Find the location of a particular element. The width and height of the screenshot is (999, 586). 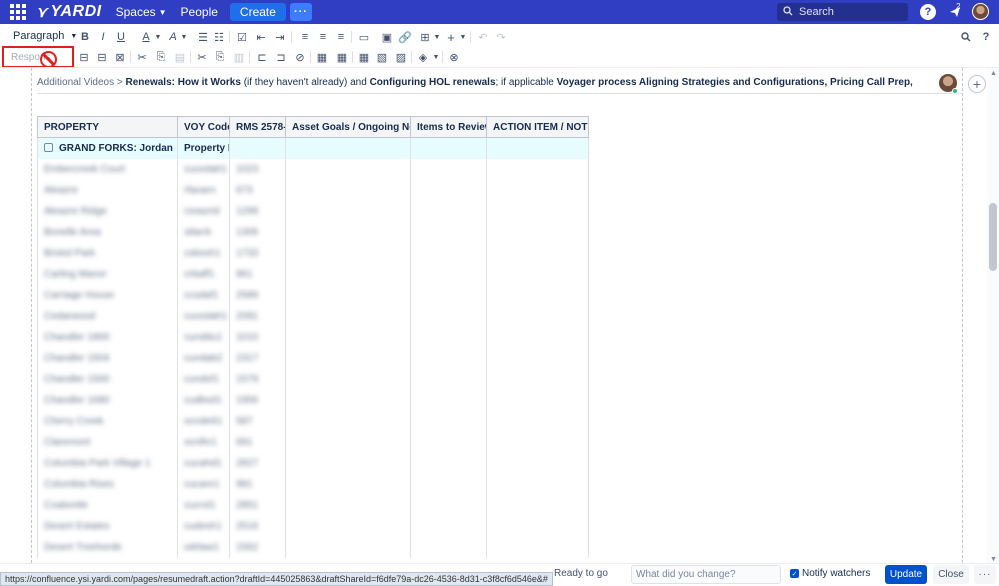

table-cell: 2851 is located at coordinates (257, 505).